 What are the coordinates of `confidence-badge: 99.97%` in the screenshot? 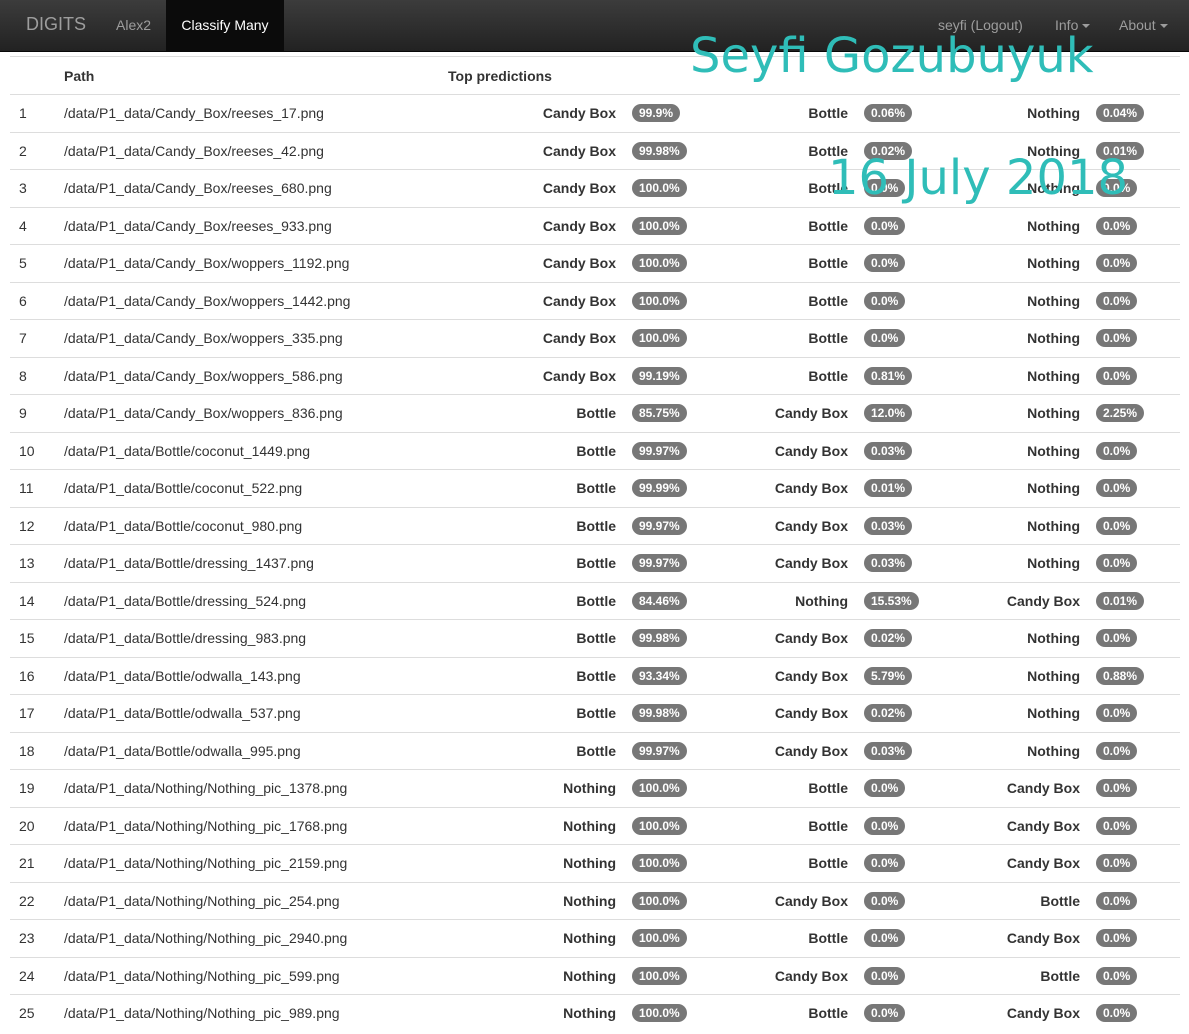 It's located at (659, 450).